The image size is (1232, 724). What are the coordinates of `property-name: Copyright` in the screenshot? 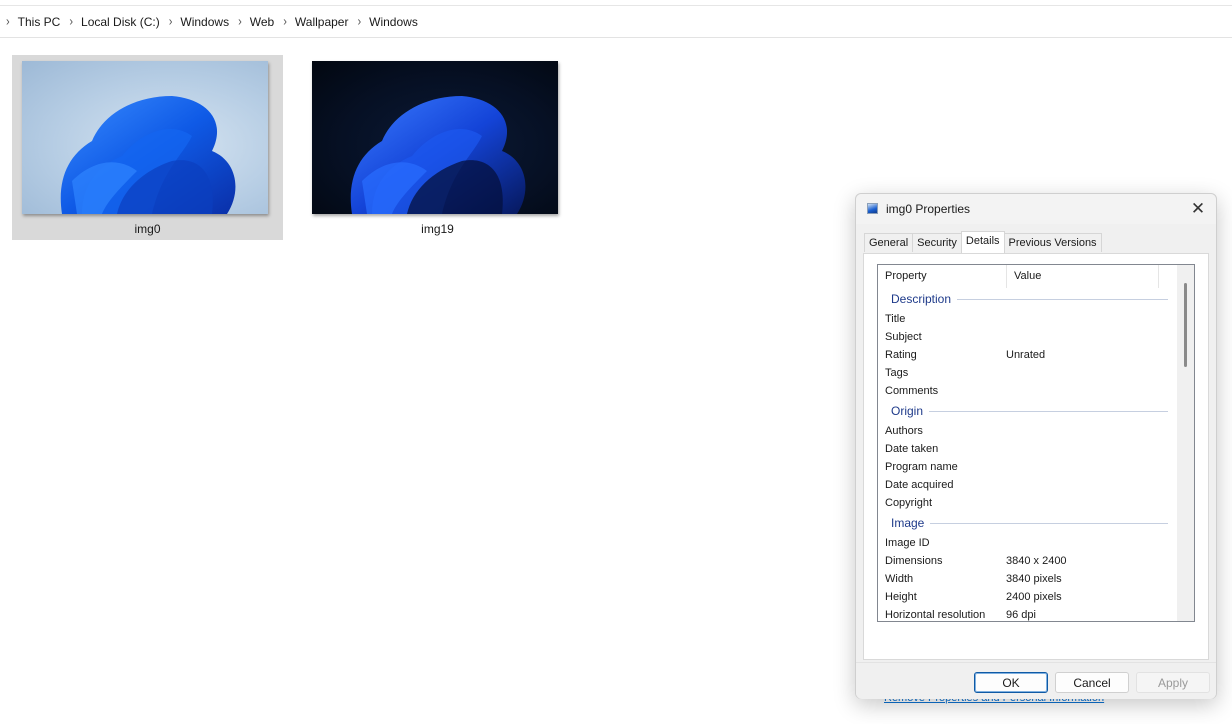 It's located at (909, 503).